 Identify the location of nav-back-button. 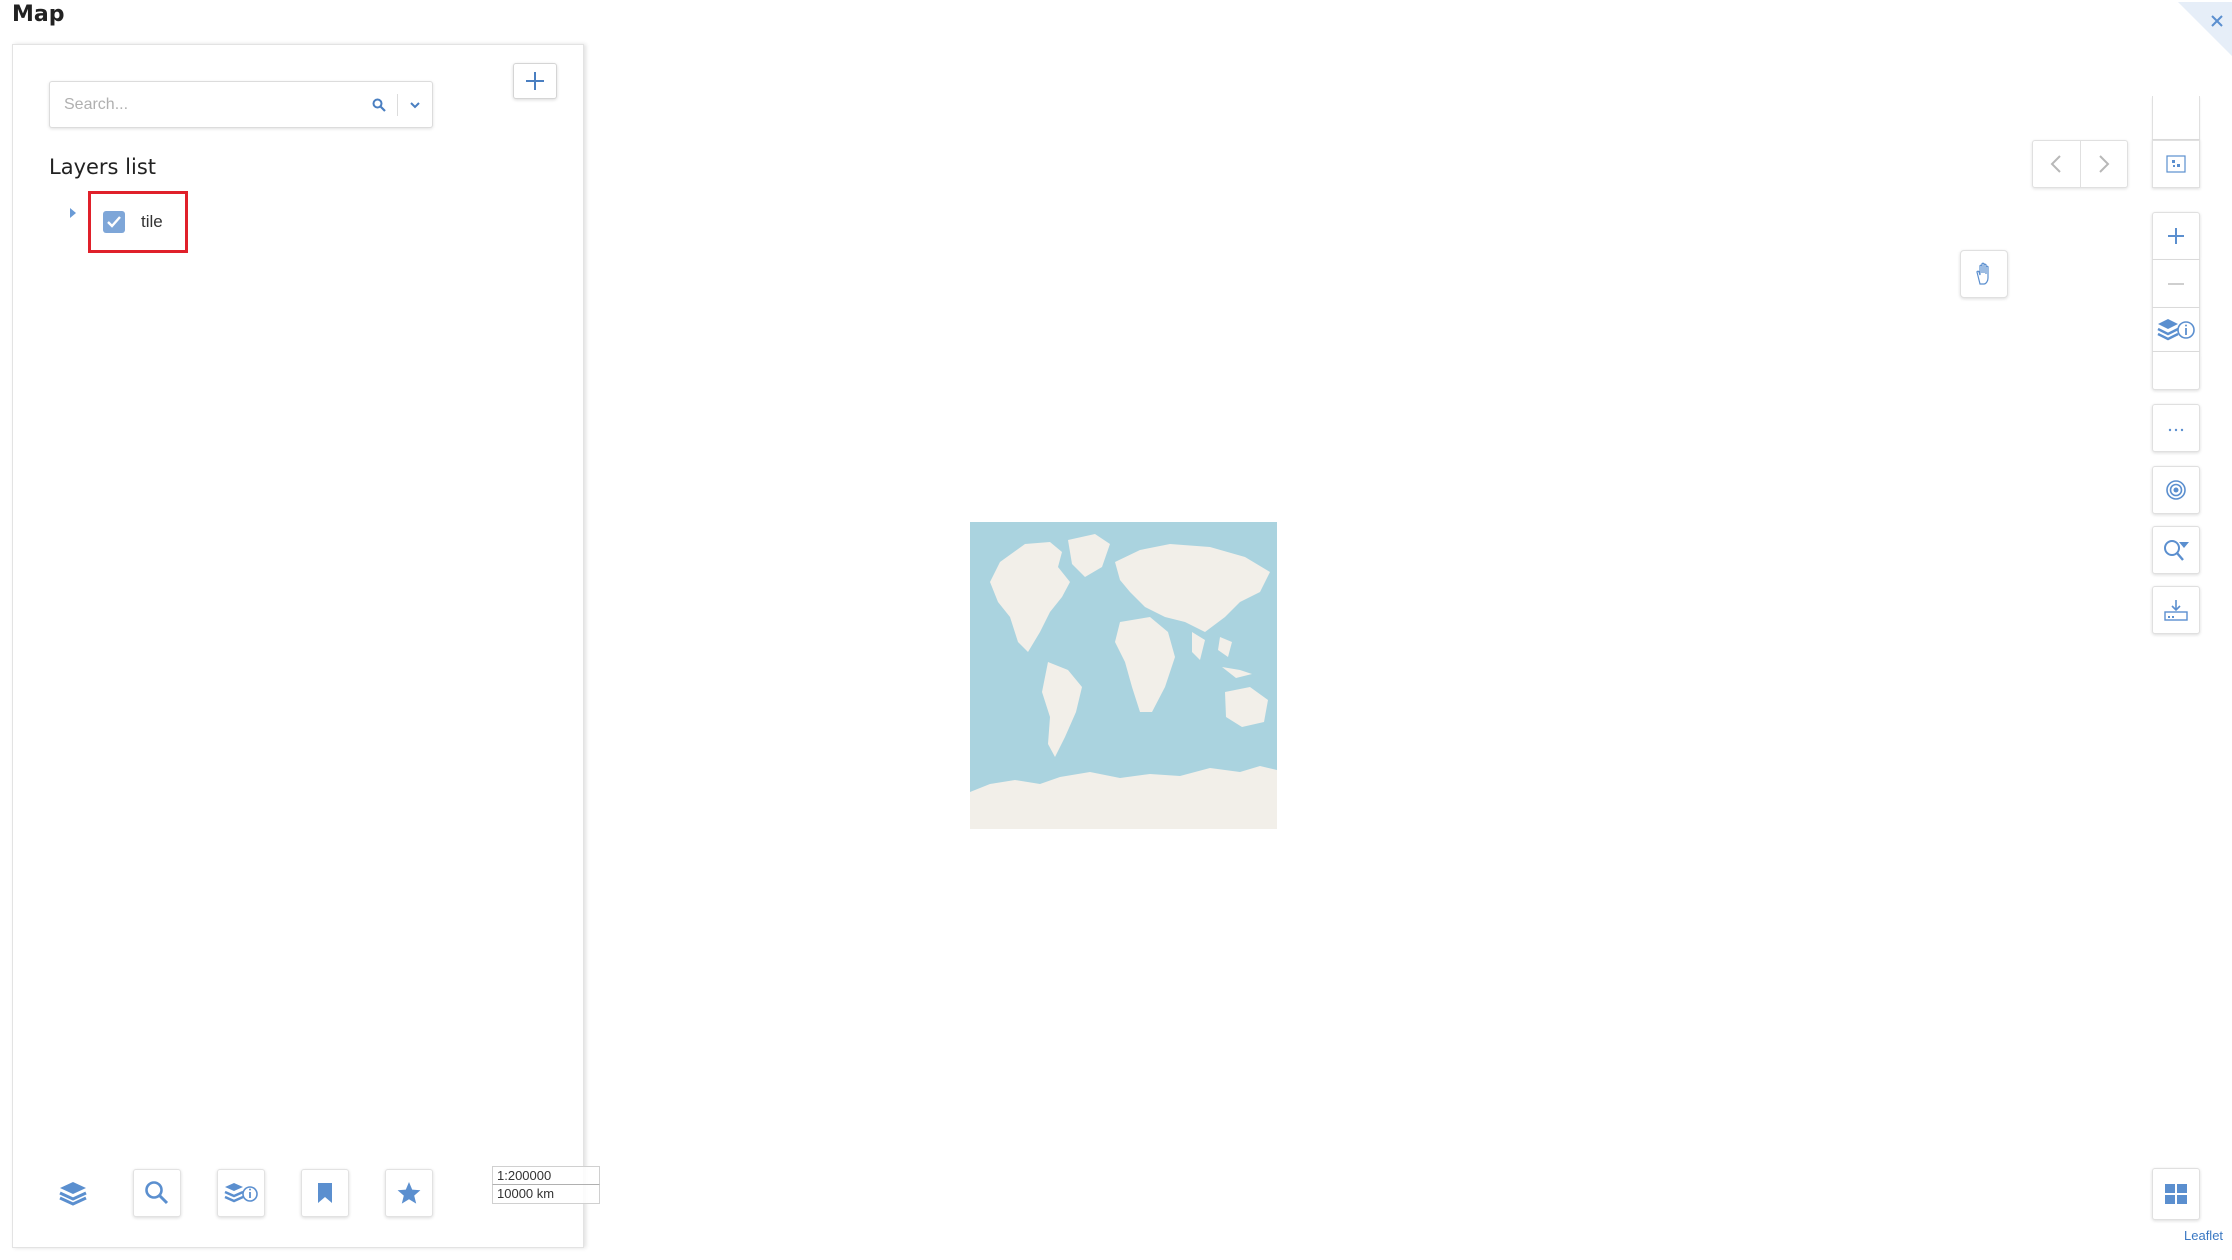
(2057, 164).